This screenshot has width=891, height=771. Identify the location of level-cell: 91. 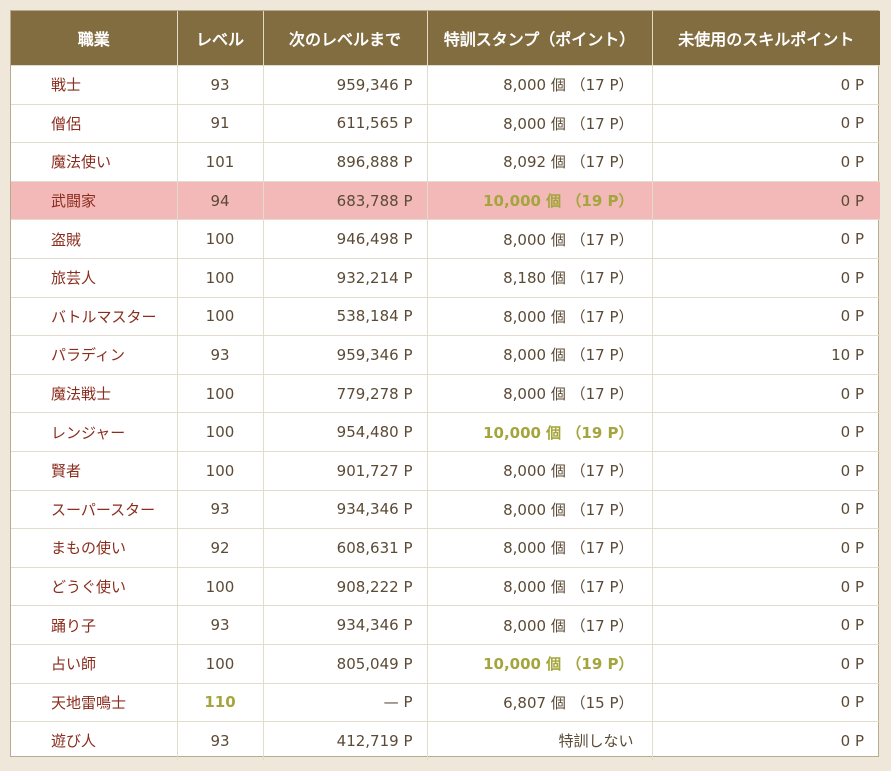
(220, 123).